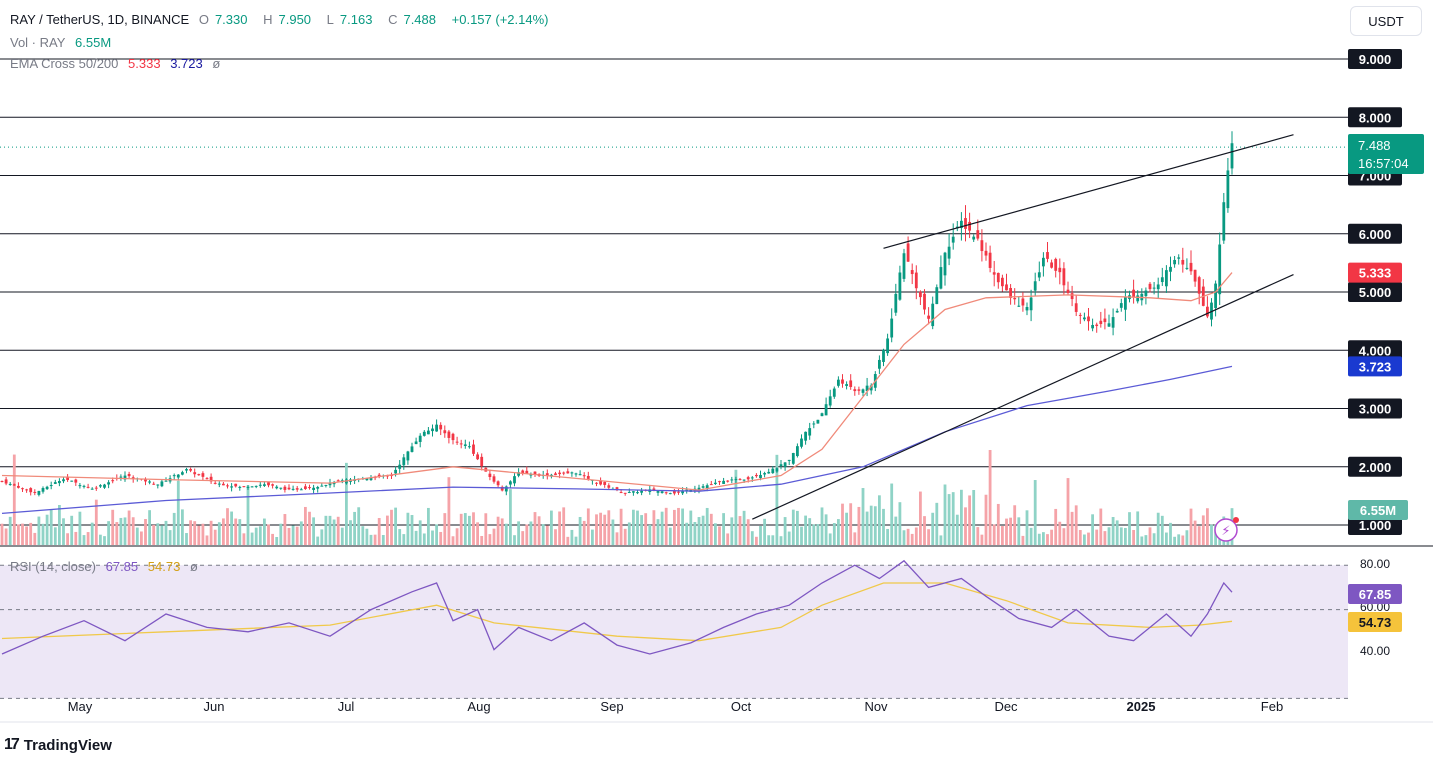 This screenshot has width=1433, height=758. What do you see at coordinates (194, 566) in the screenshot?
I see `rsi-visibility-icon: ø` at bounding box center [194, 566].